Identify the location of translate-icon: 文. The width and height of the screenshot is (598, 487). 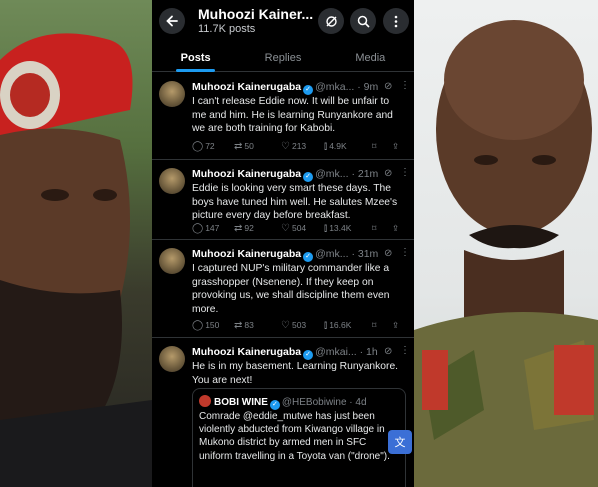
(400, 442).